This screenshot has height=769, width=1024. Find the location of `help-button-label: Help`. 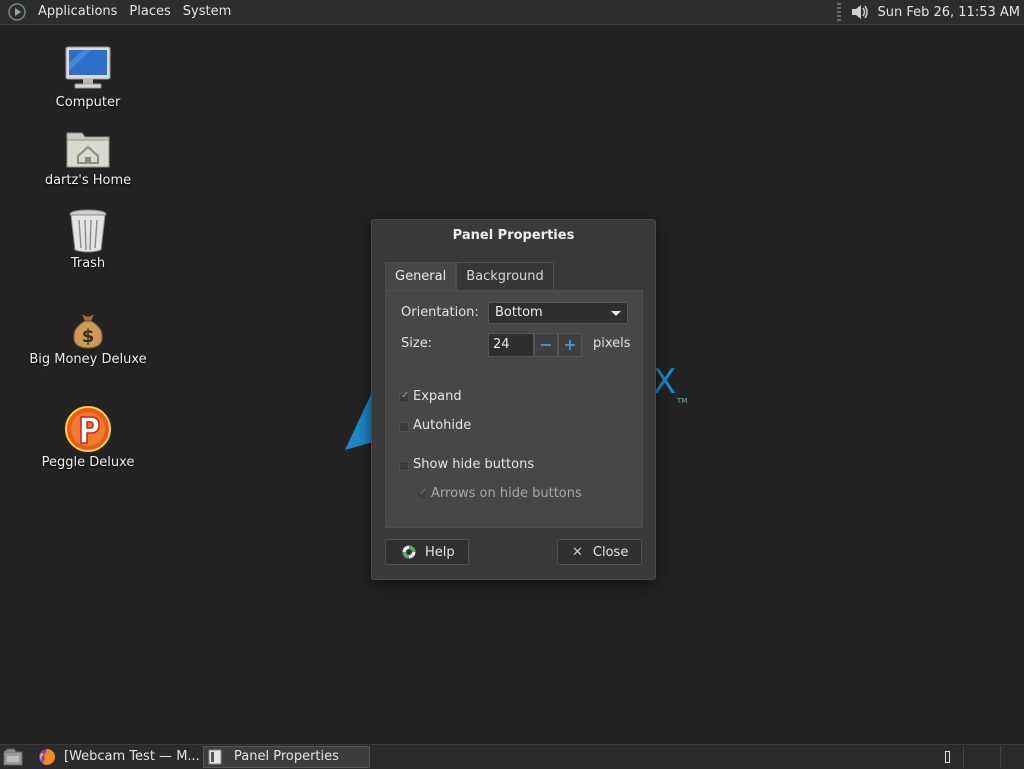

help-button-label: Help is located at coordinates (440, 552).